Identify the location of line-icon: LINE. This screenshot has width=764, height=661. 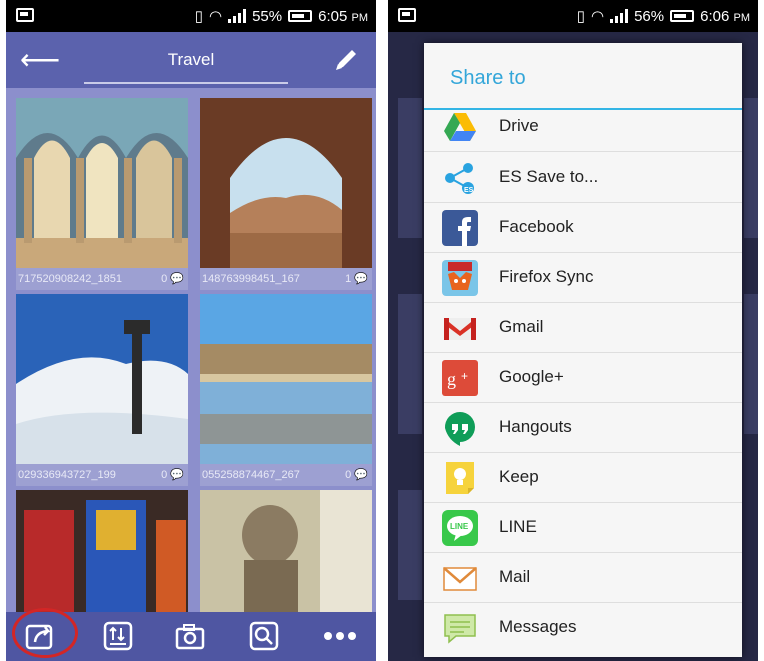
(460, 528).